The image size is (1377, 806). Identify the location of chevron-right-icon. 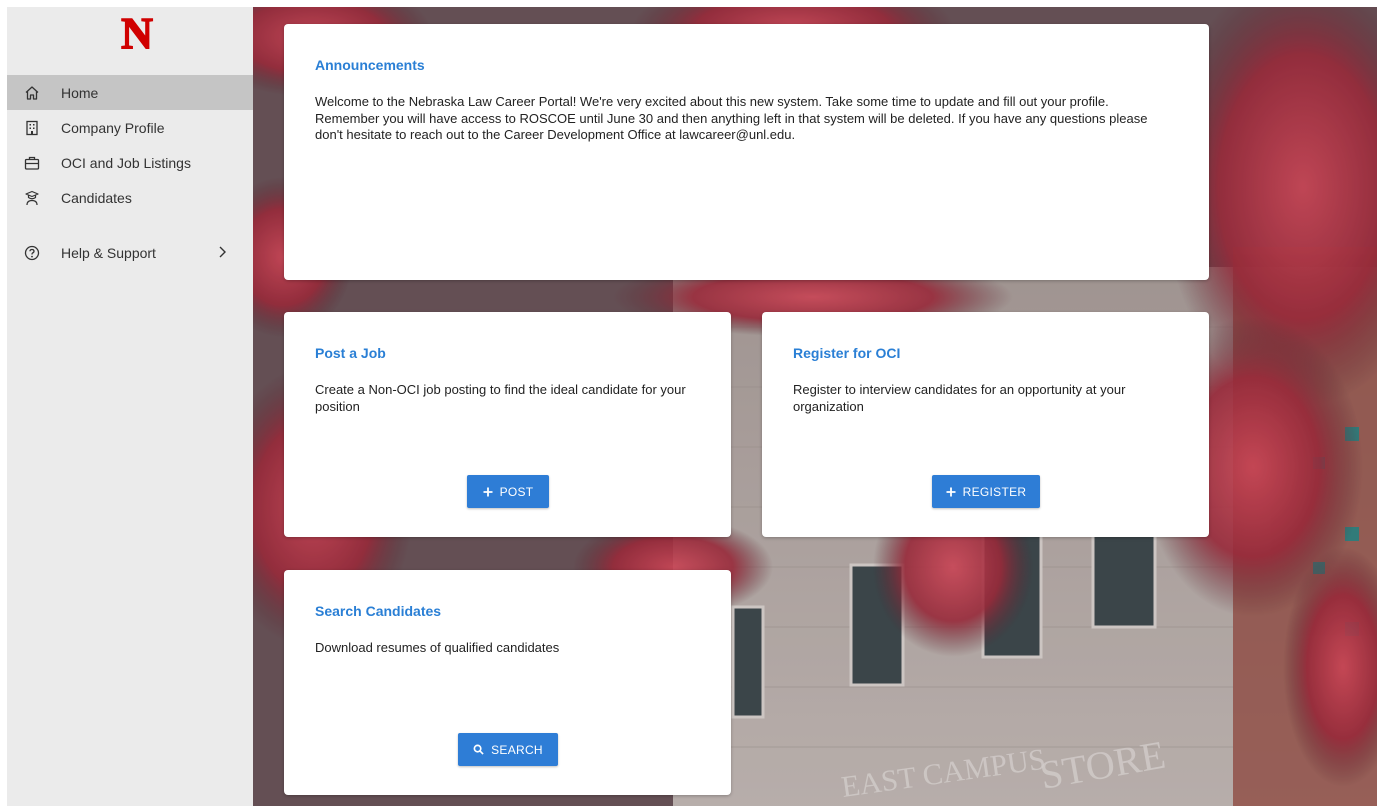
(223, 252).